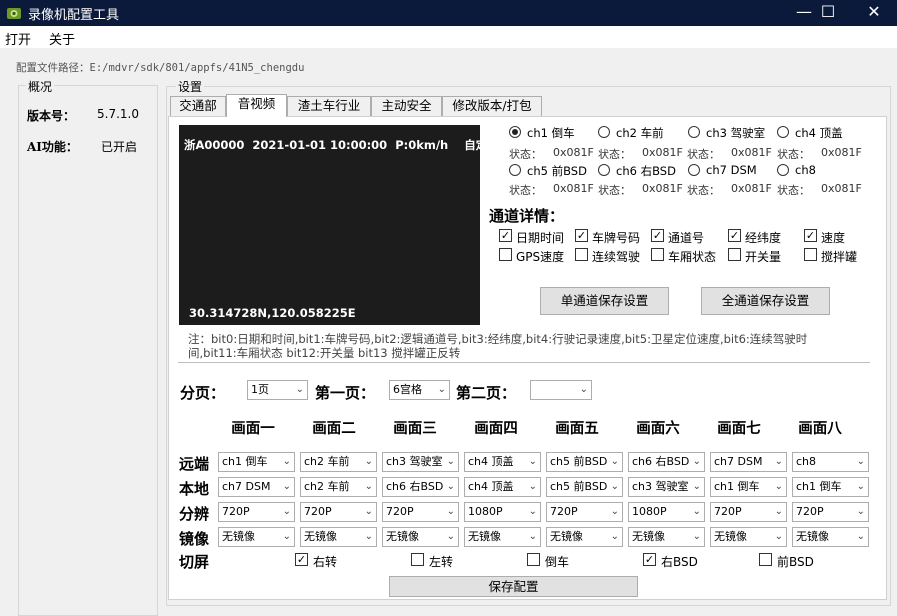 The height and width of the screenshot is (616, 897). What do you see at coordinates (874, 13) in the screenshot?
I see `close-button: ✕` at bounding box center [874, 13].